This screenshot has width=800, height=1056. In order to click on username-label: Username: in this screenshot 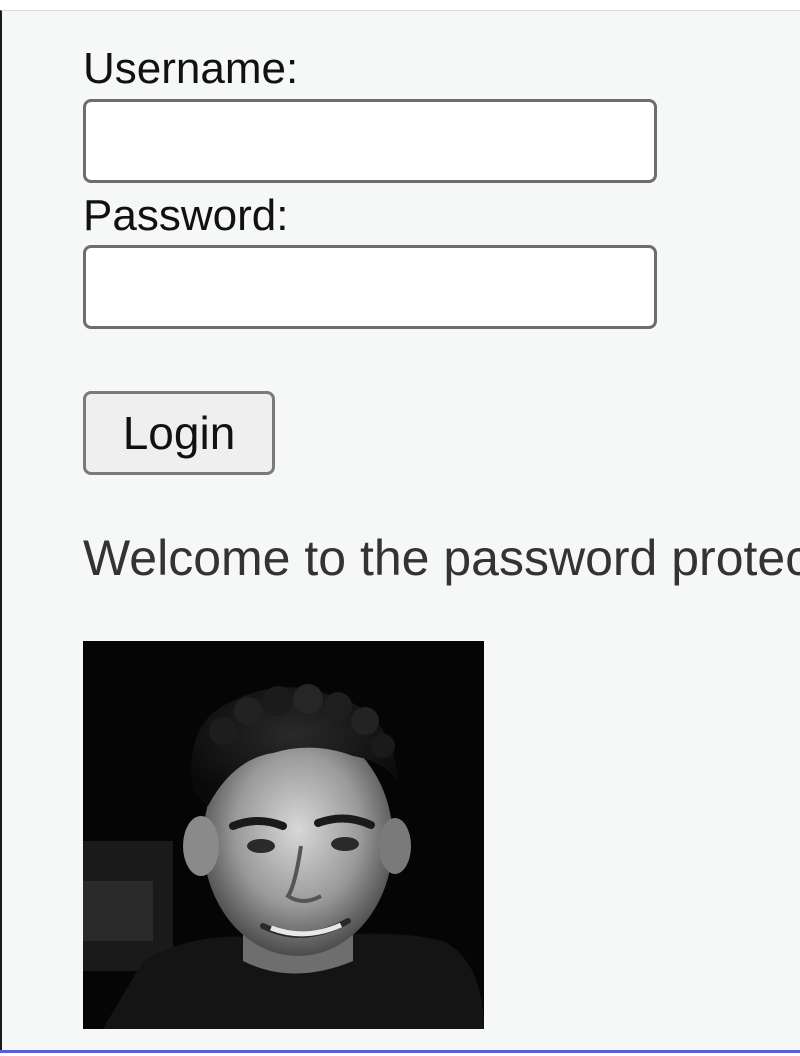, I will do `click(191, 68)`.